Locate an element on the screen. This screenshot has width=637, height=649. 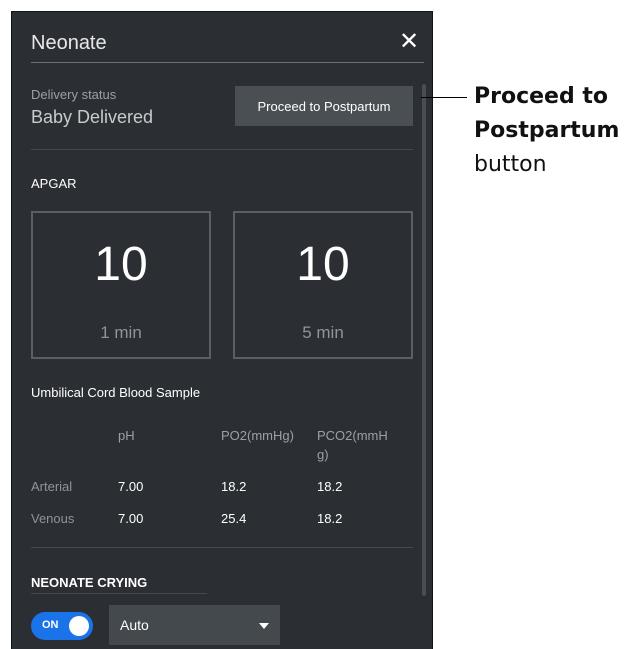
toggle-on-label: ON is located at coordinates (50, 625).